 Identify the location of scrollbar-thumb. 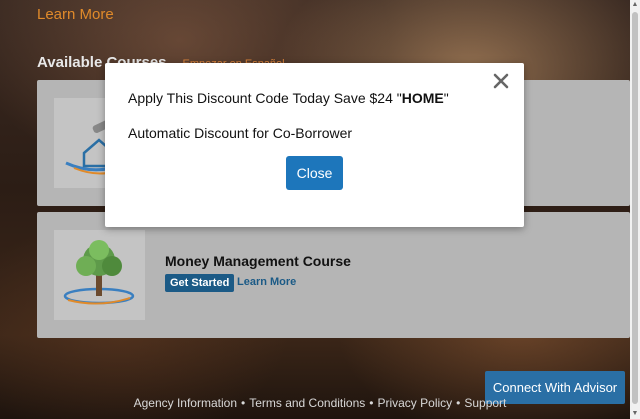
(635, 208).